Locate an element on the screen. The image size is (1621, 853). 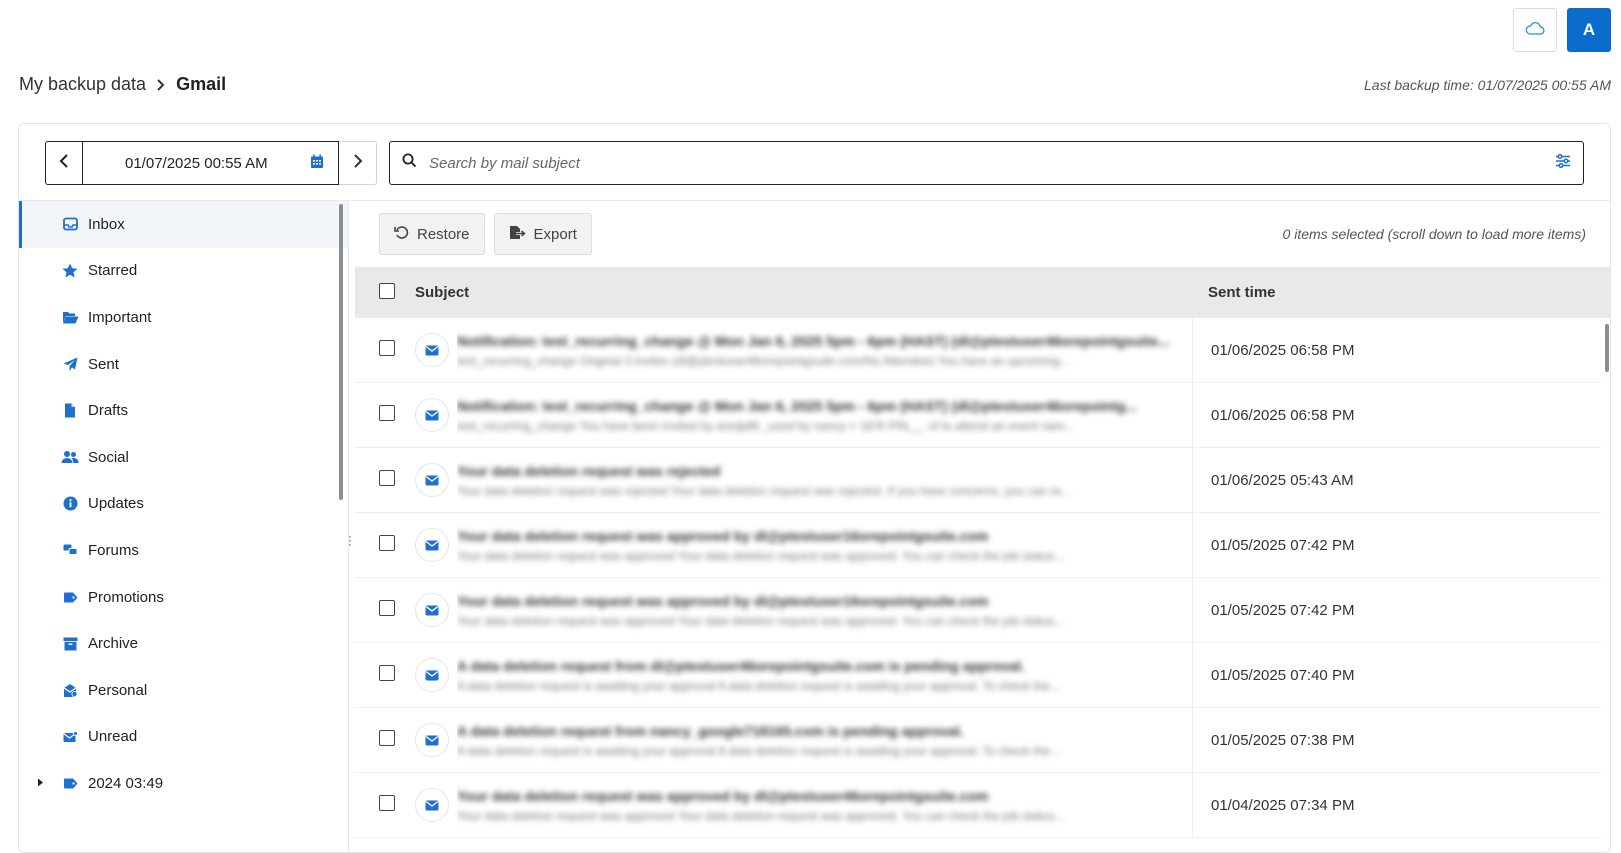
sidebar-item-2024-03-49: 2024 03:49 is located at coordinates (183, 783).